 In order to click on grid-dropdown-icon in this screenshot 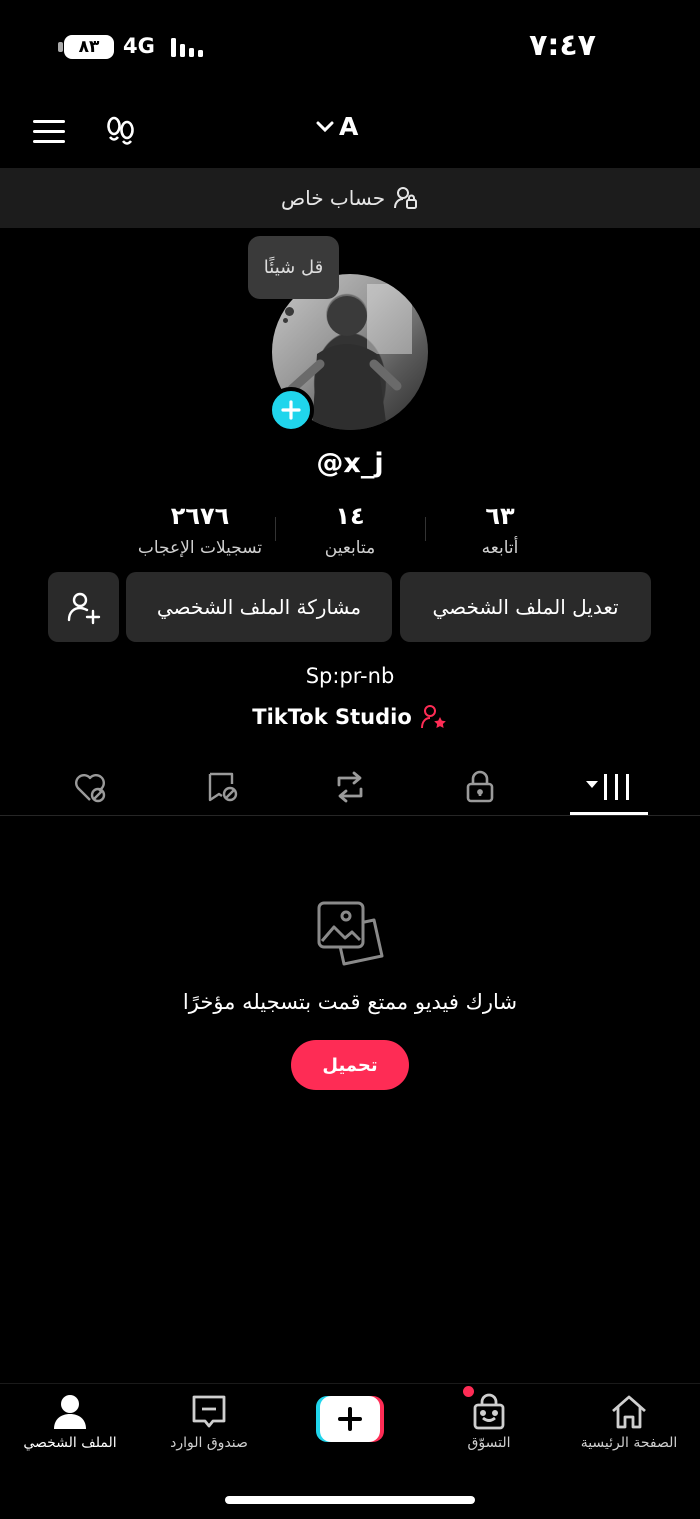, I will do `click(609, 787)`.